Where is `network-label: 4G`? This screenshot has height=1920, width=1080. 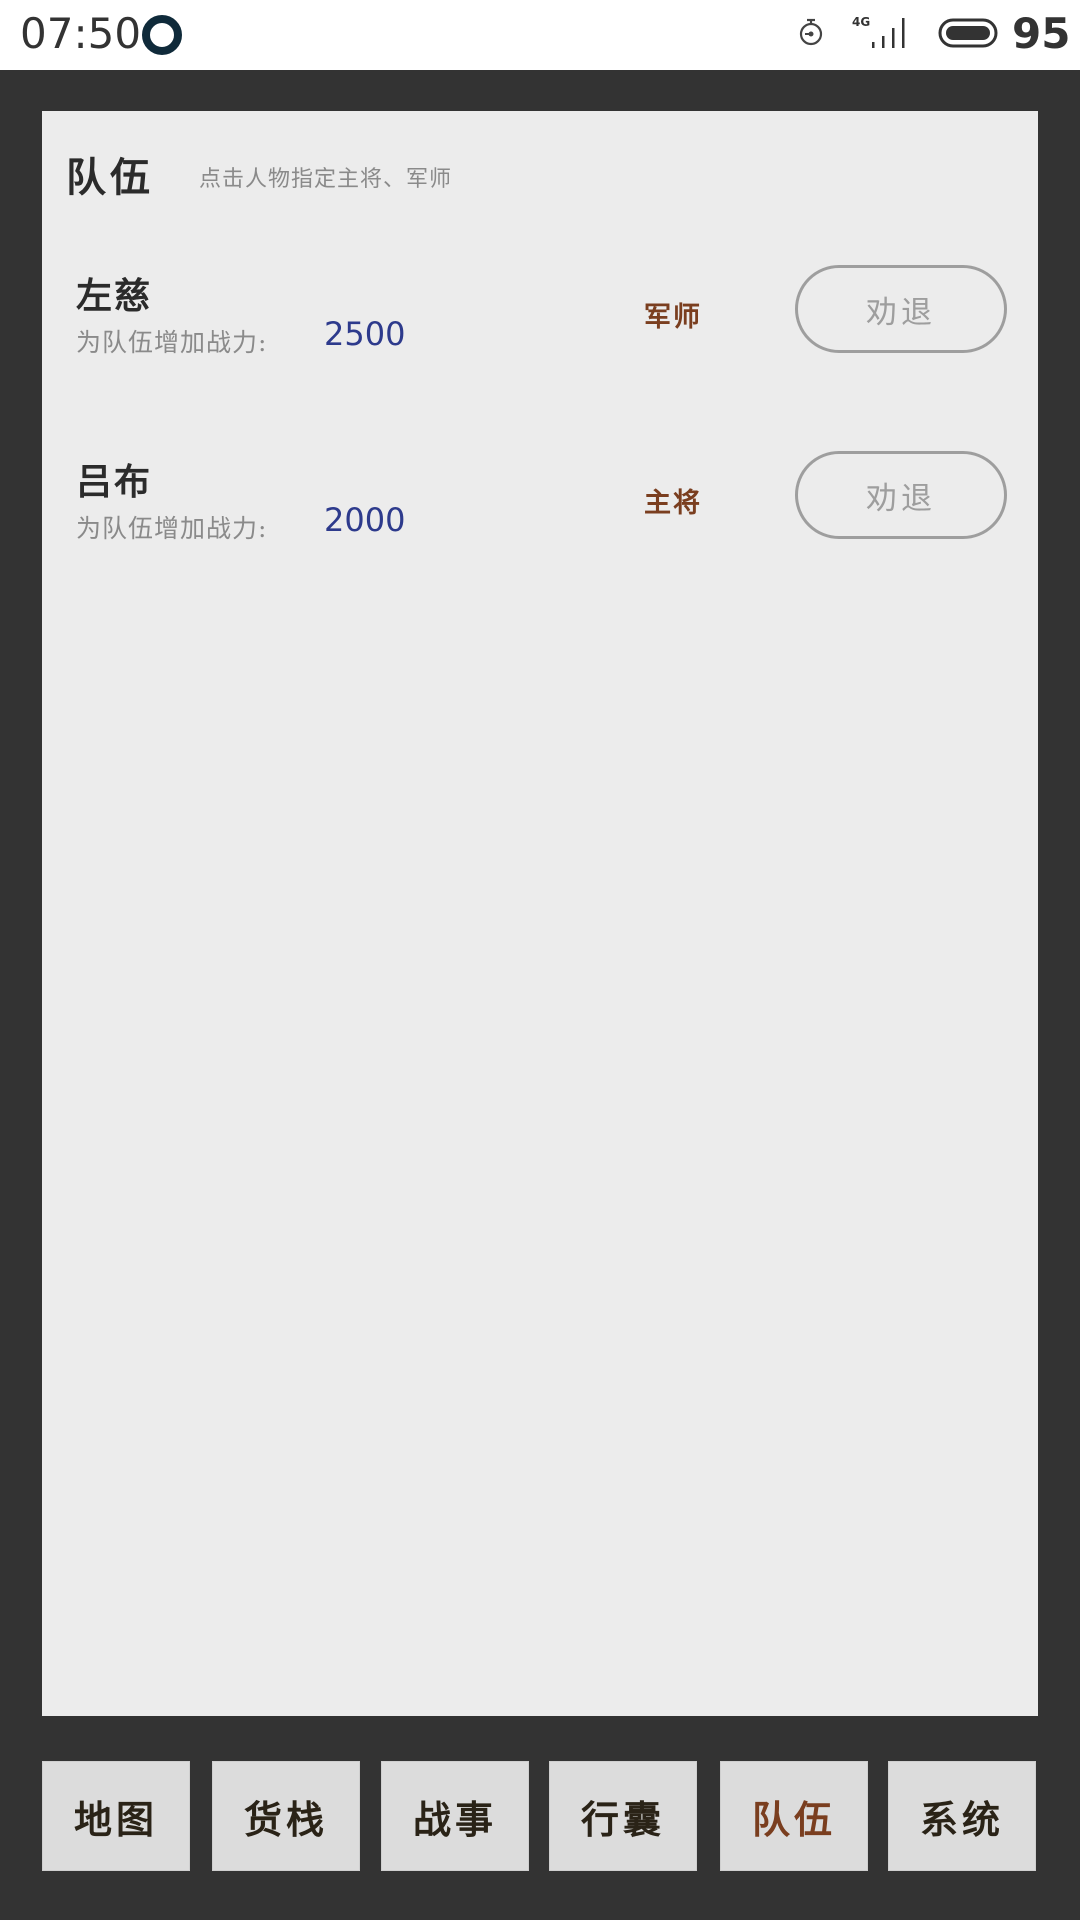 network-label: 4G is located at coordinates (861, 22).